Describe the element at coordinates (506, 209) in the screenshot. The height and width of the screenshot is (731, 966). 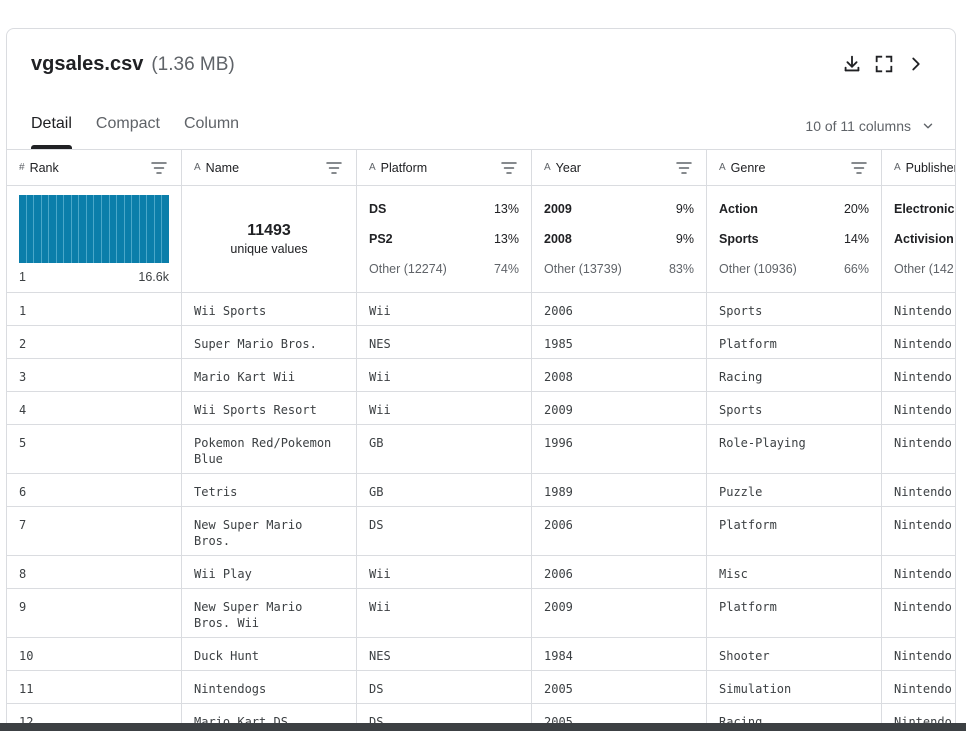
I see `category-percent: 13%` at that location.